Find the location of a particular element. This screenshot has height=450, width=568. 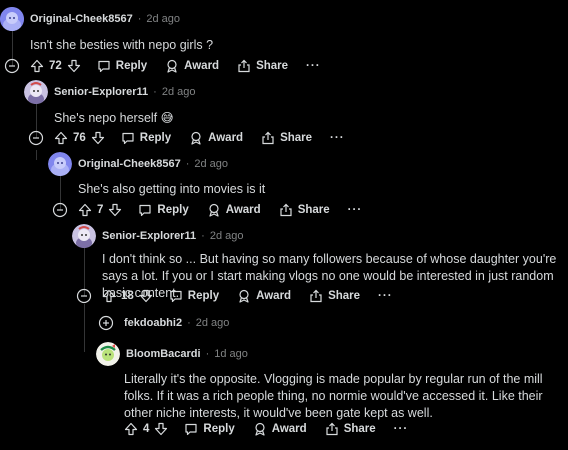

expand-button is located at coordinates (106, 323).